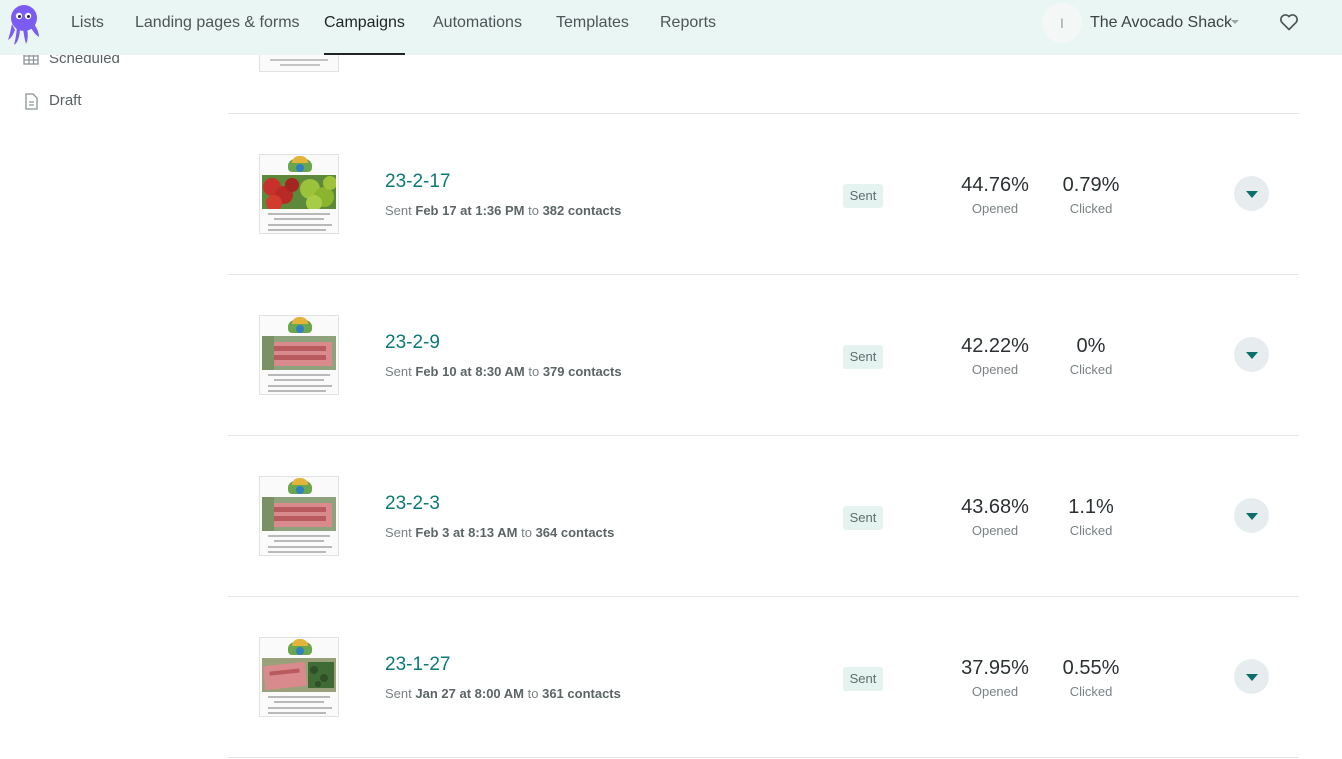 The height and width of the screenshot is (759, 1342). I want to click on campaign-sent-info: Sent Feb 10 at 8:30 AM to 379 contacts, so click(503, 371).